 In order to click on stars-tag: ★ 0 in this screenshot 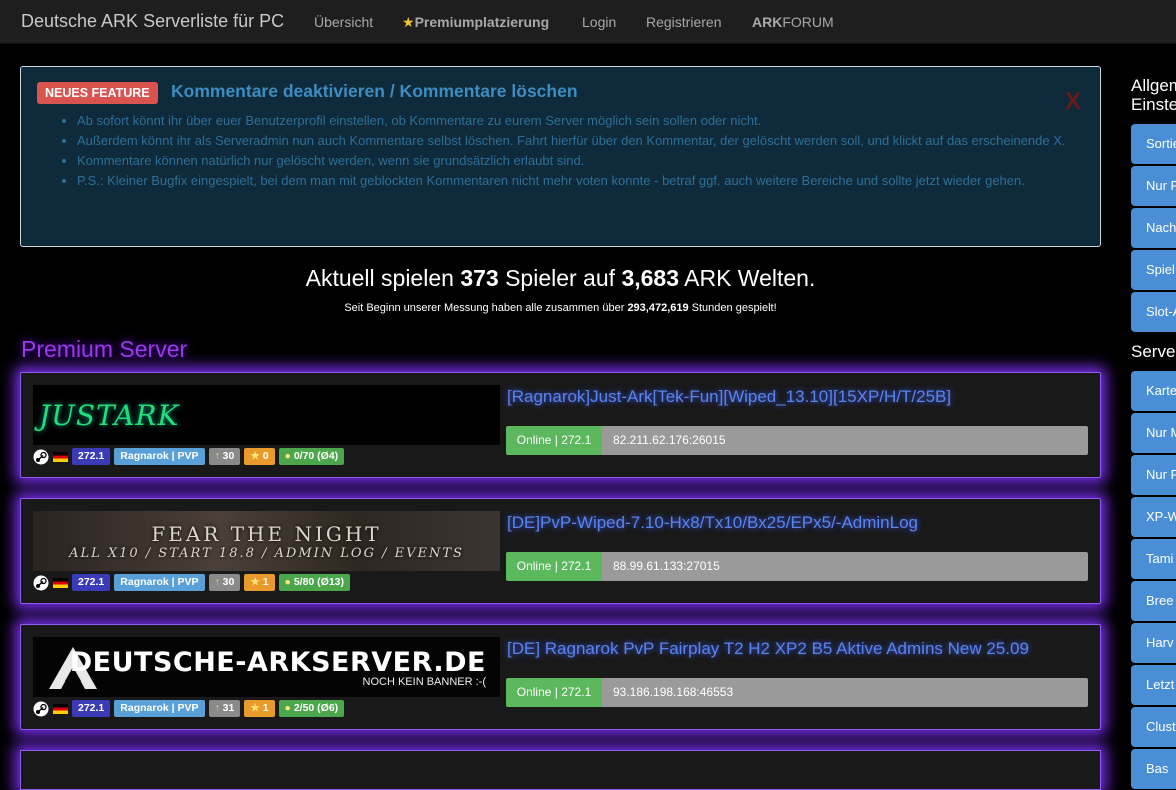, I will do `click(259, 456)`.